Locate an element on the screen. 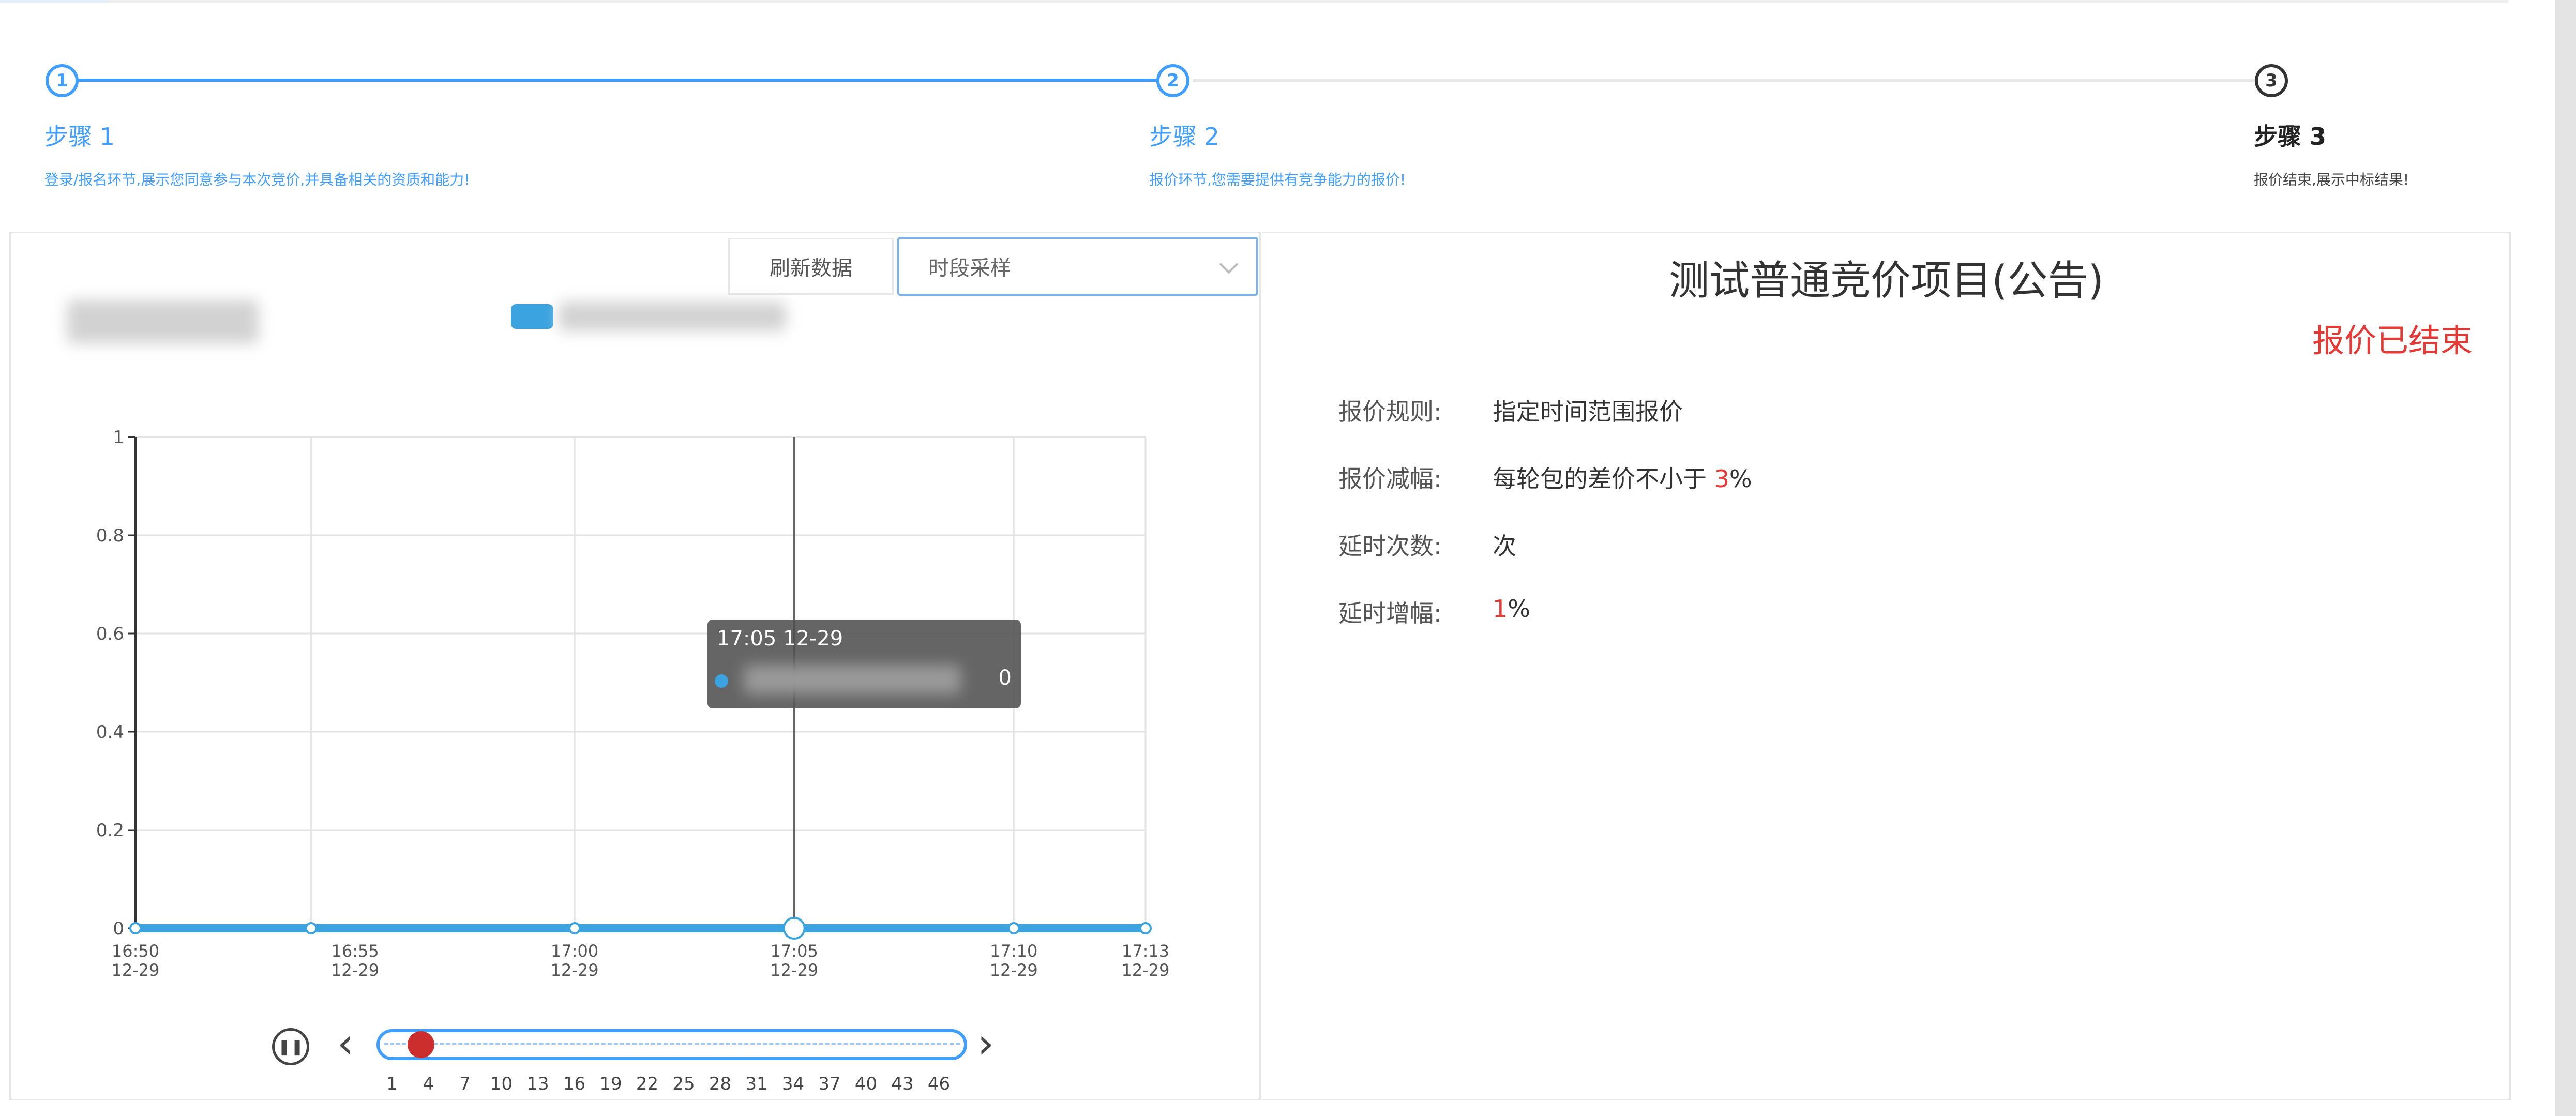  x-tick-label: 17:13 is located at coordinates (1145, 951).